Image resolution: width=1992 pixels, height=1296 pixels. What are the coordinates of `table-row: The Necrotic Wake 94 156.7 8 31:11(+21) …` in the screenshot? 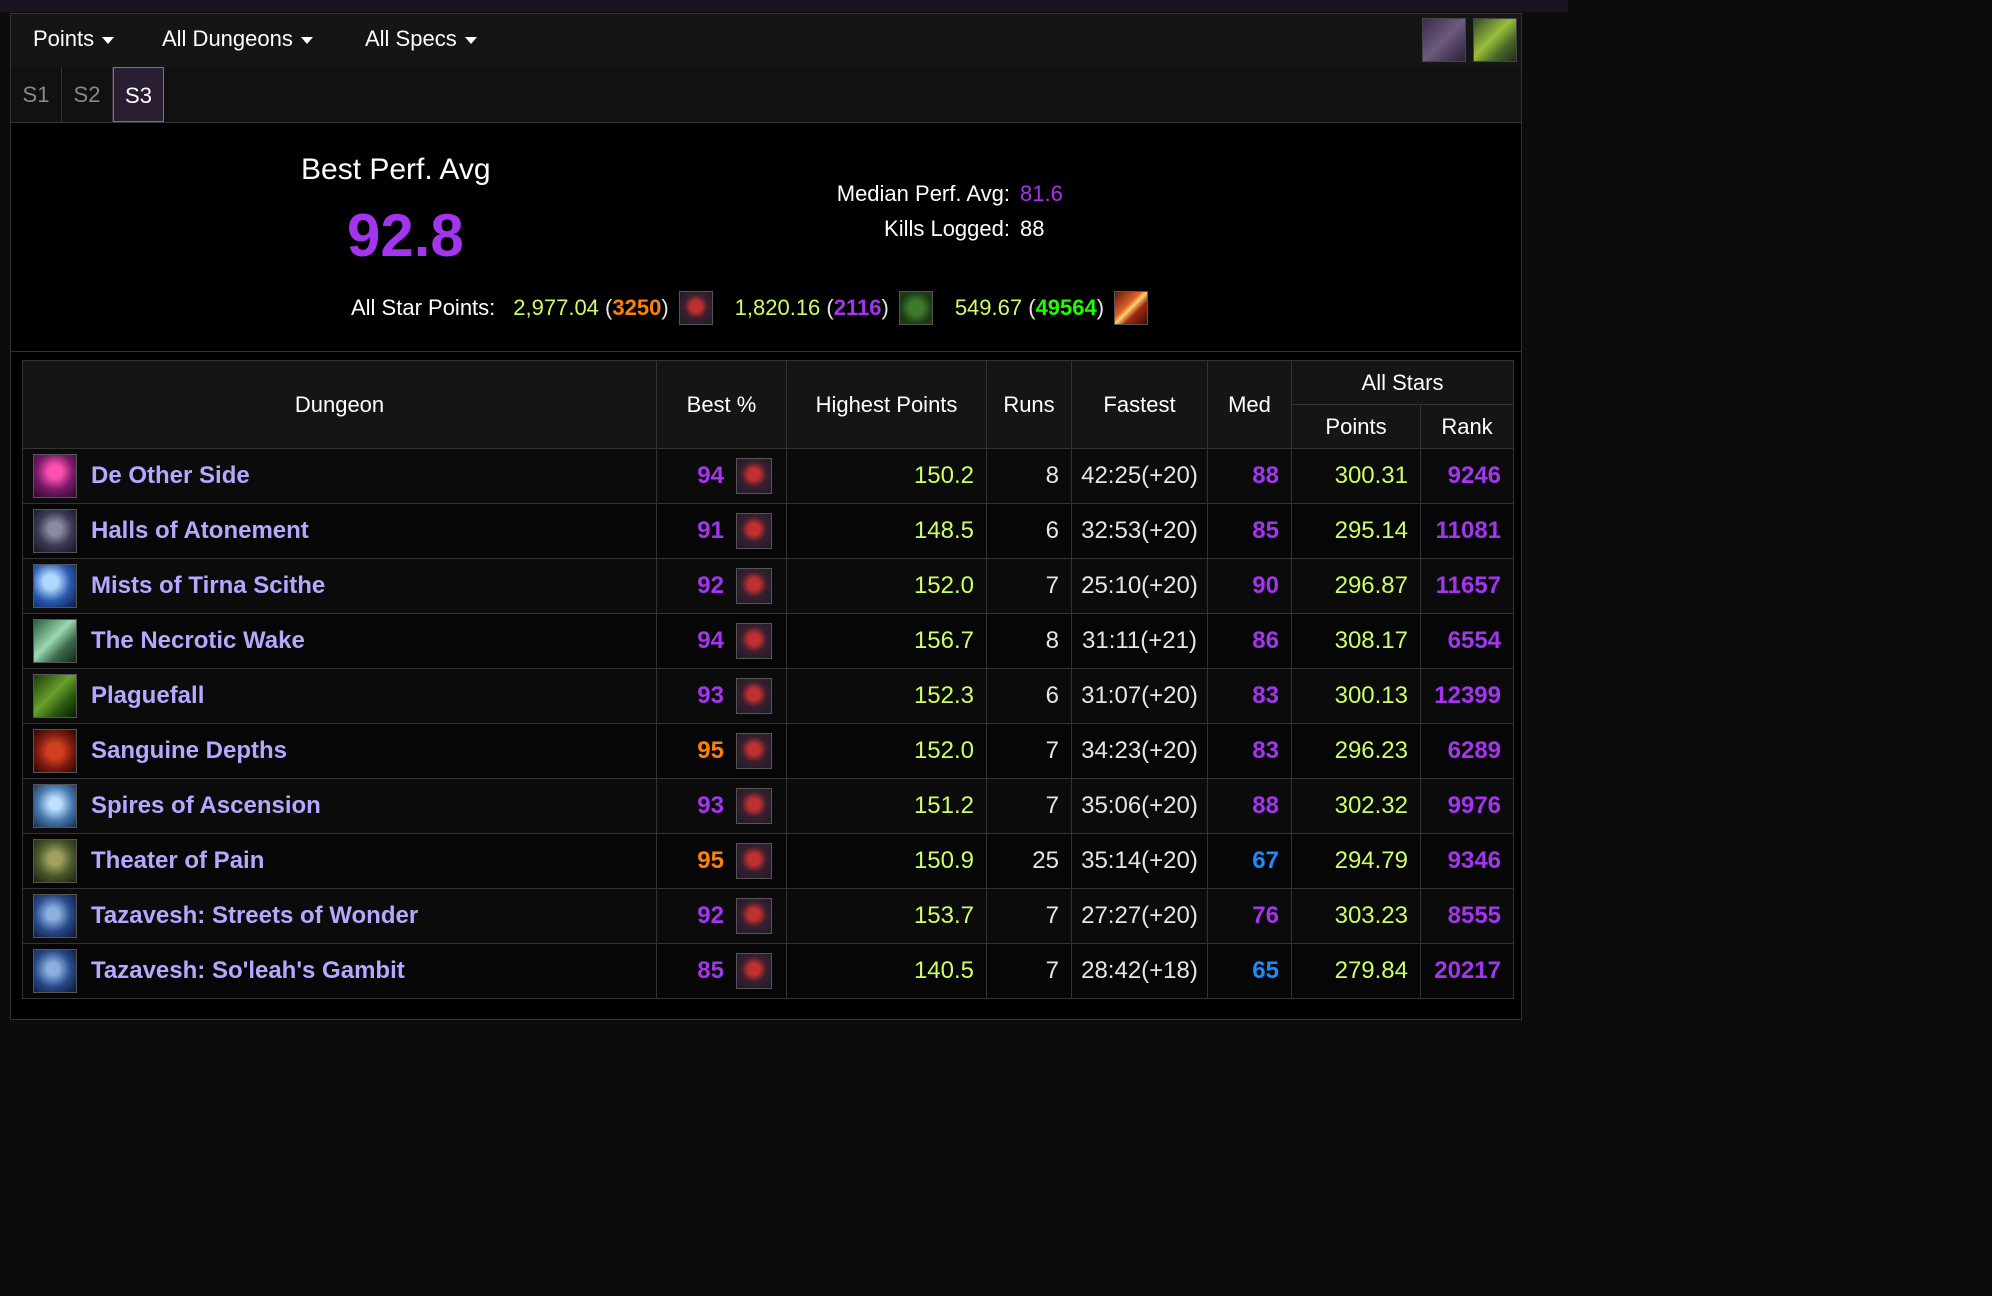 It's located at (768, 641).